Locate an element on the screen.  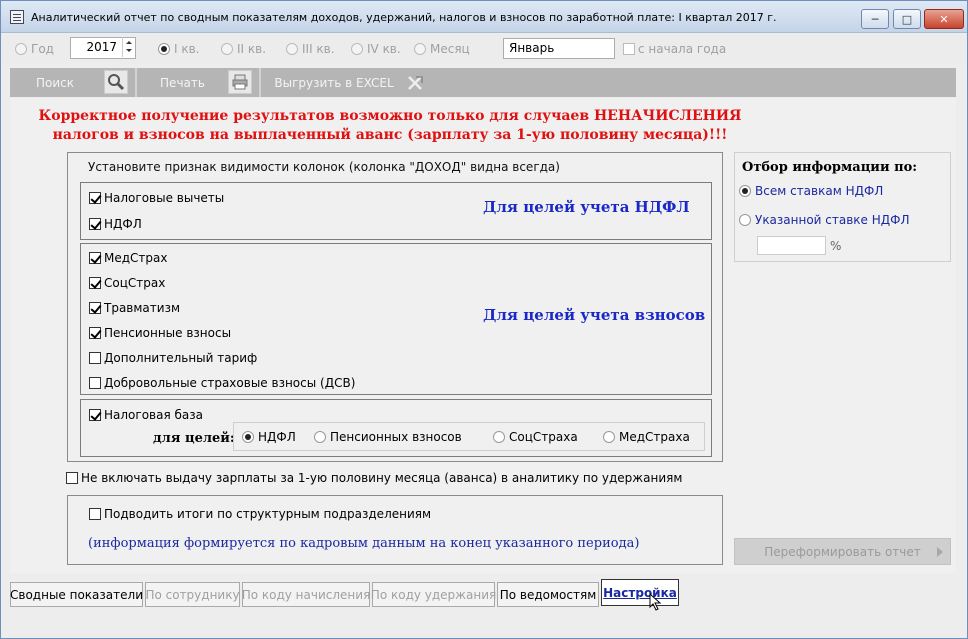
quarter-4-radio: IV кв. is located at coordinates (376, 49).